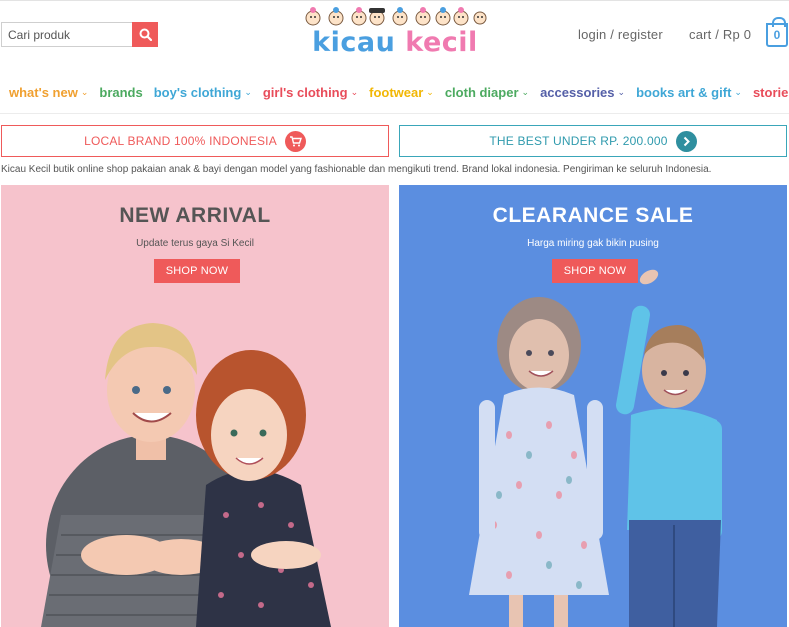 The height and width of the screenshot is (627, 789). I want to click on logo-wordmark: kicau kecil, so click(395, 43).